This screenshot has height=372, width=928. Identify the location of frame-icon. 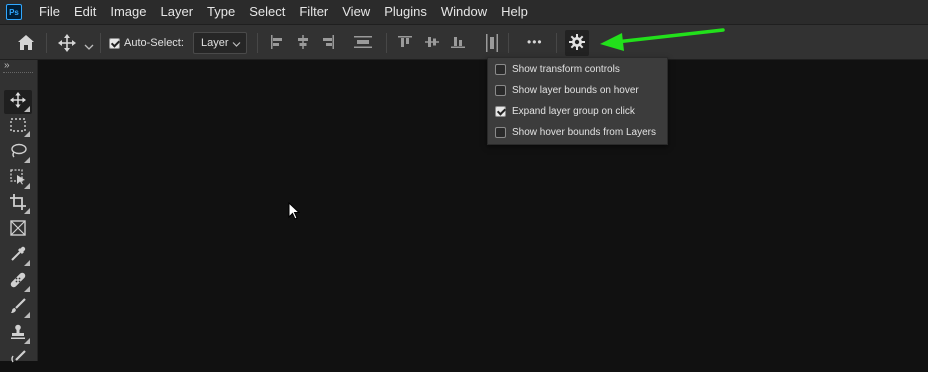
(18, 230).